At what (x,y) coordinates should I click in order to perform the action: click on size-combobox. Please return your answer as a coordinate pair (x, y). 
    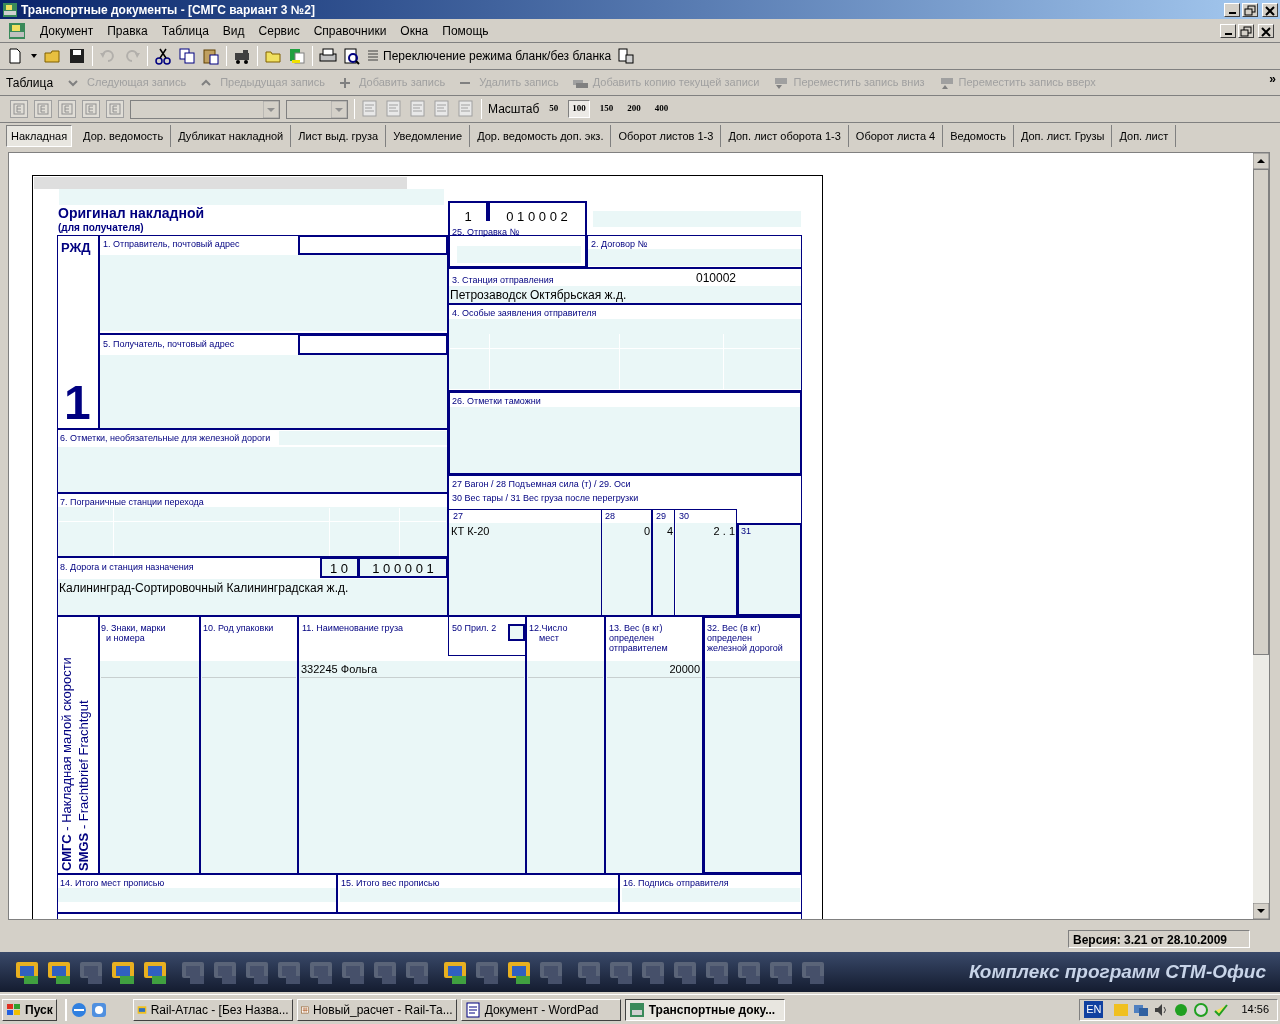
    Looking at the image, I should click on (317, 109).